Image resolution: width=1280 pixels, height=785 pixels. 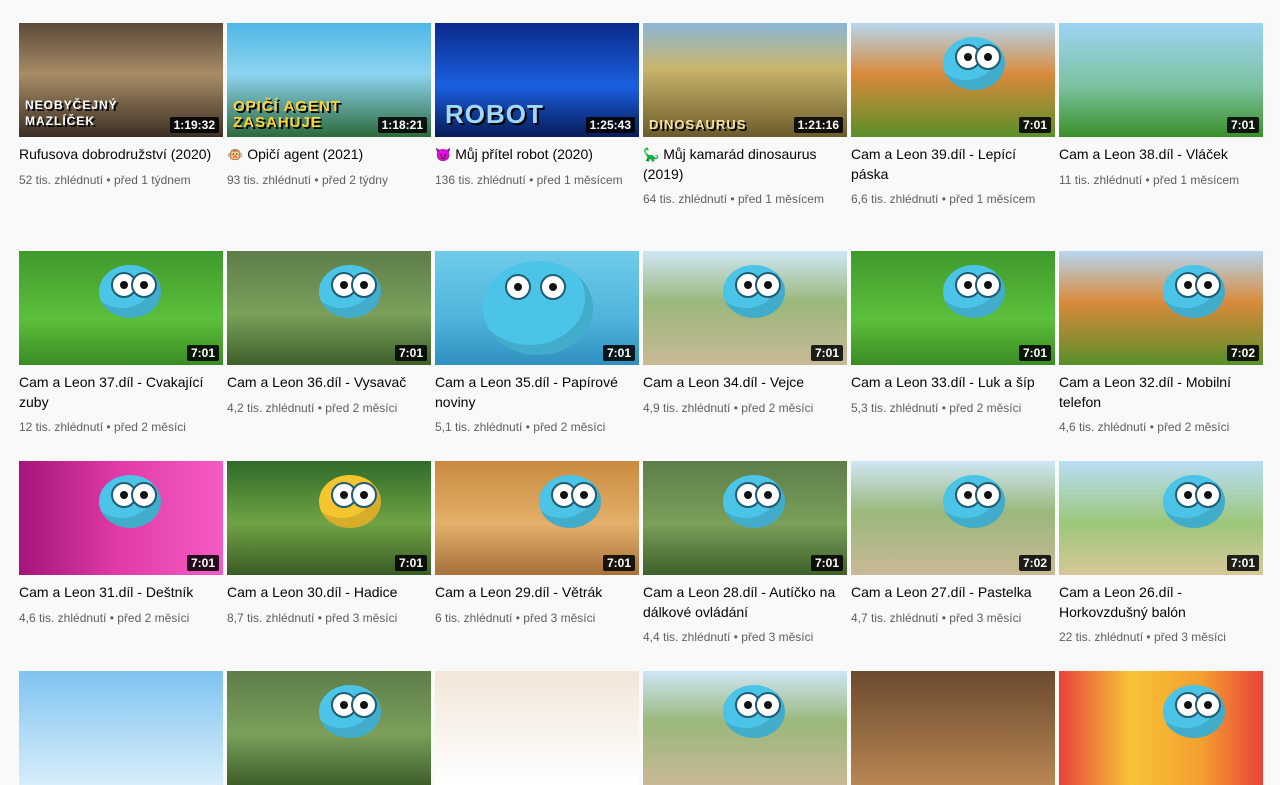 I want to click on video-metadata: 12 tis. zhlédnutí • před 2 měsíci, so click(x=119, y=427).